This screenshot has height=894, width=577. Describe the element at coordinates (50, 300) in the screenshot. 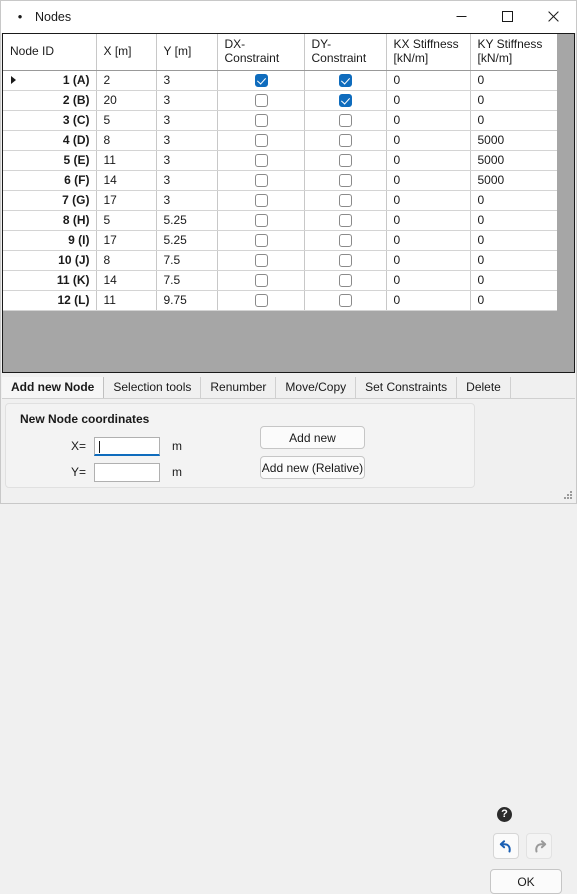

I see `cell-node-id: 12 (L)` at that location.